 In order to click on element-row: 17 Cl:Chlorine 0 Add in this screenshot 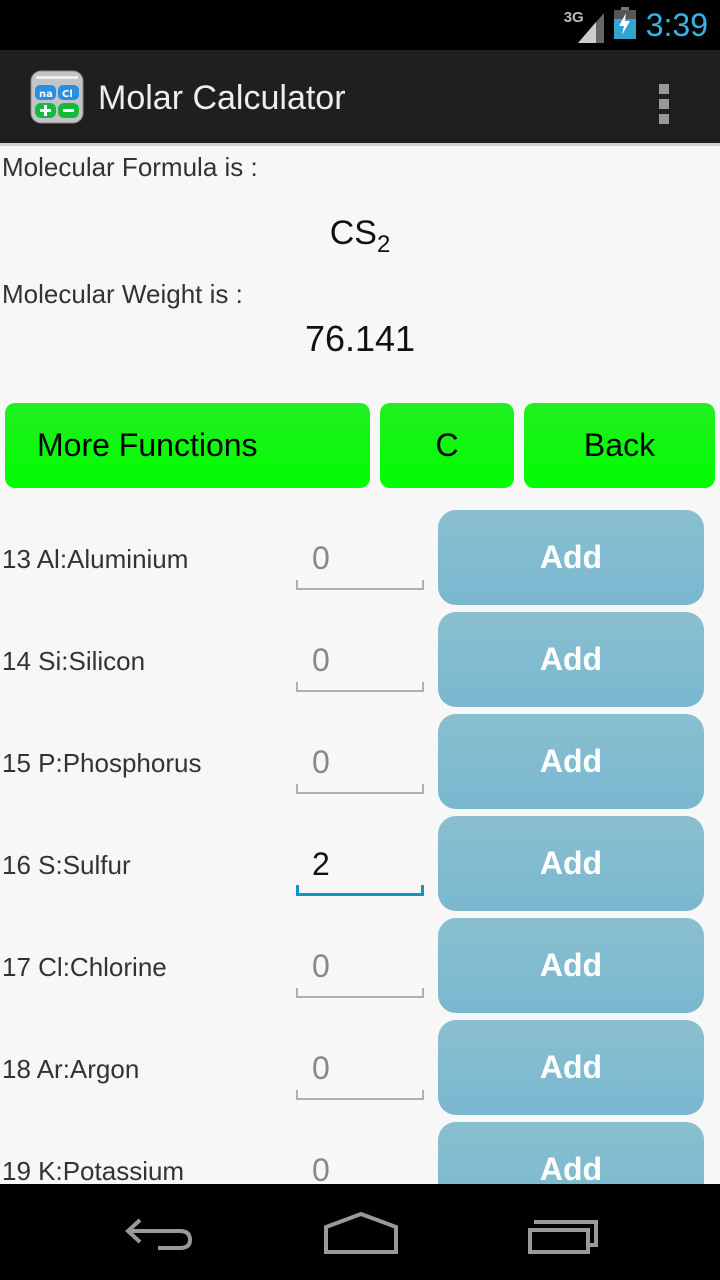, I will do `click(360, 969)`.